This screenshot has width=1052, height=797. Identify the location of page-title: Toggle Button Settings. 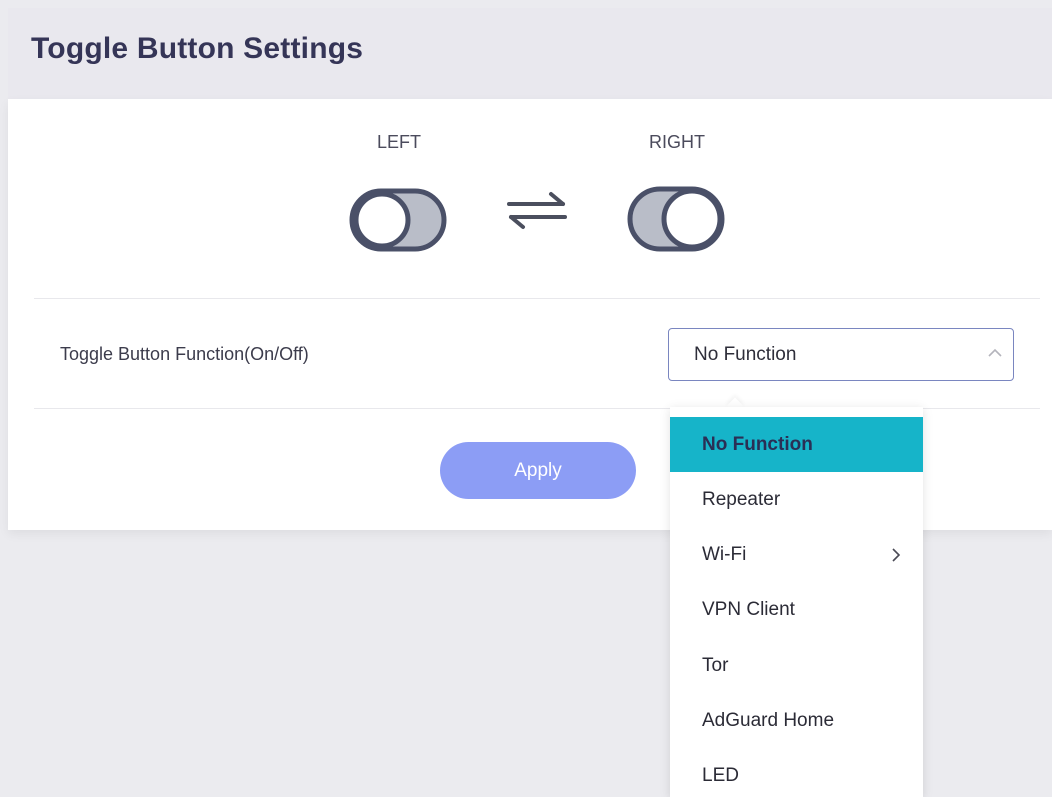
(197, 48).